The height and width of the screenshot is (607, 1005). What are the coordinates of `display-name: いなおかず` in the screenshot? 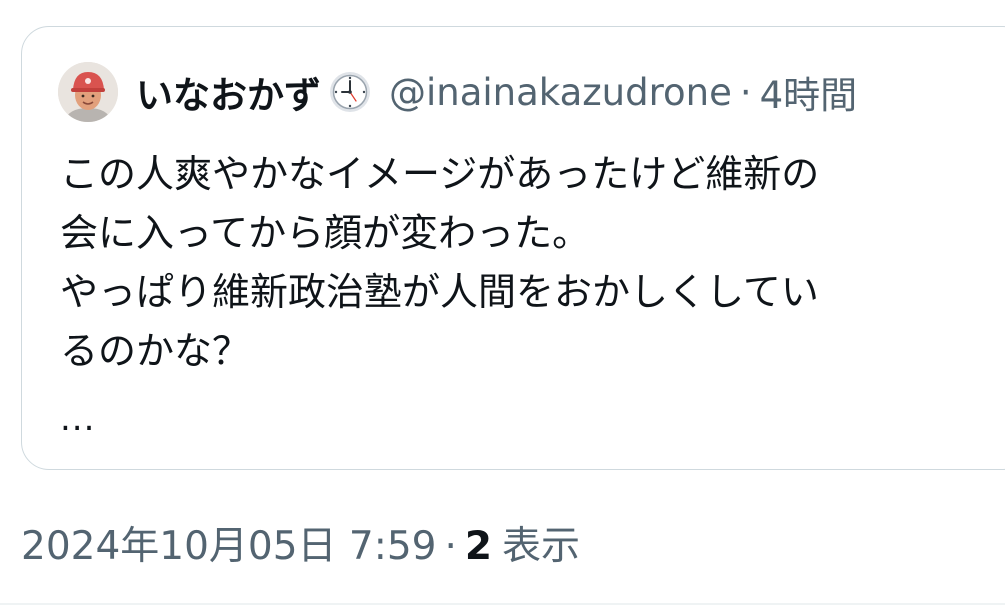 It's located at (228, 92).